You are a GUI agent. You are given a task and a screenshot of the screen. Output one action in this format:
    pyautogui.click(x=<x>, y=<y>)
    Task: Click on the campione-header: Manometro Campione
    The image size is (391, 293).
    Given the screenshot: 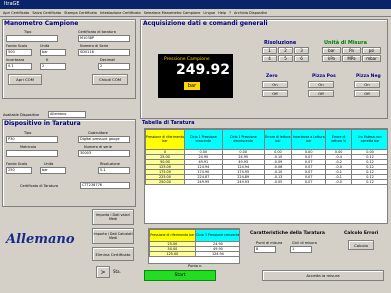 What is the action you would take?
    pyautogui.click(x=41, y=23)
    